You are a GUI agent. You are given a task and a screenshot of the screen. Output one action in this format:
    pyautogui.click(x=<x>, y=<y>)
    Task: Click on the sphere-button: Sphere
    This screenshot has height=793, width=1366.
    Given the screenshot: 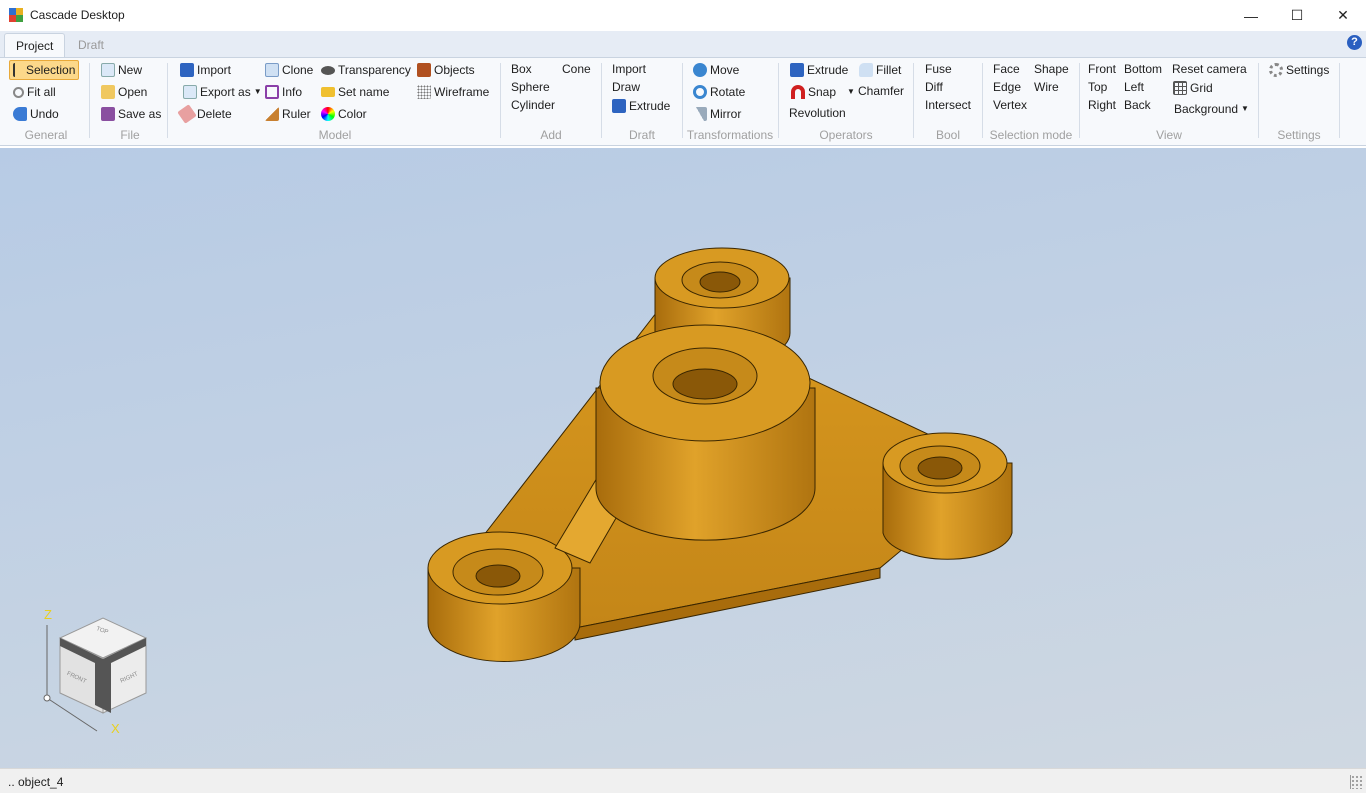 What is the action you would take?
    pyautogui.click(x=530, y=87)
    